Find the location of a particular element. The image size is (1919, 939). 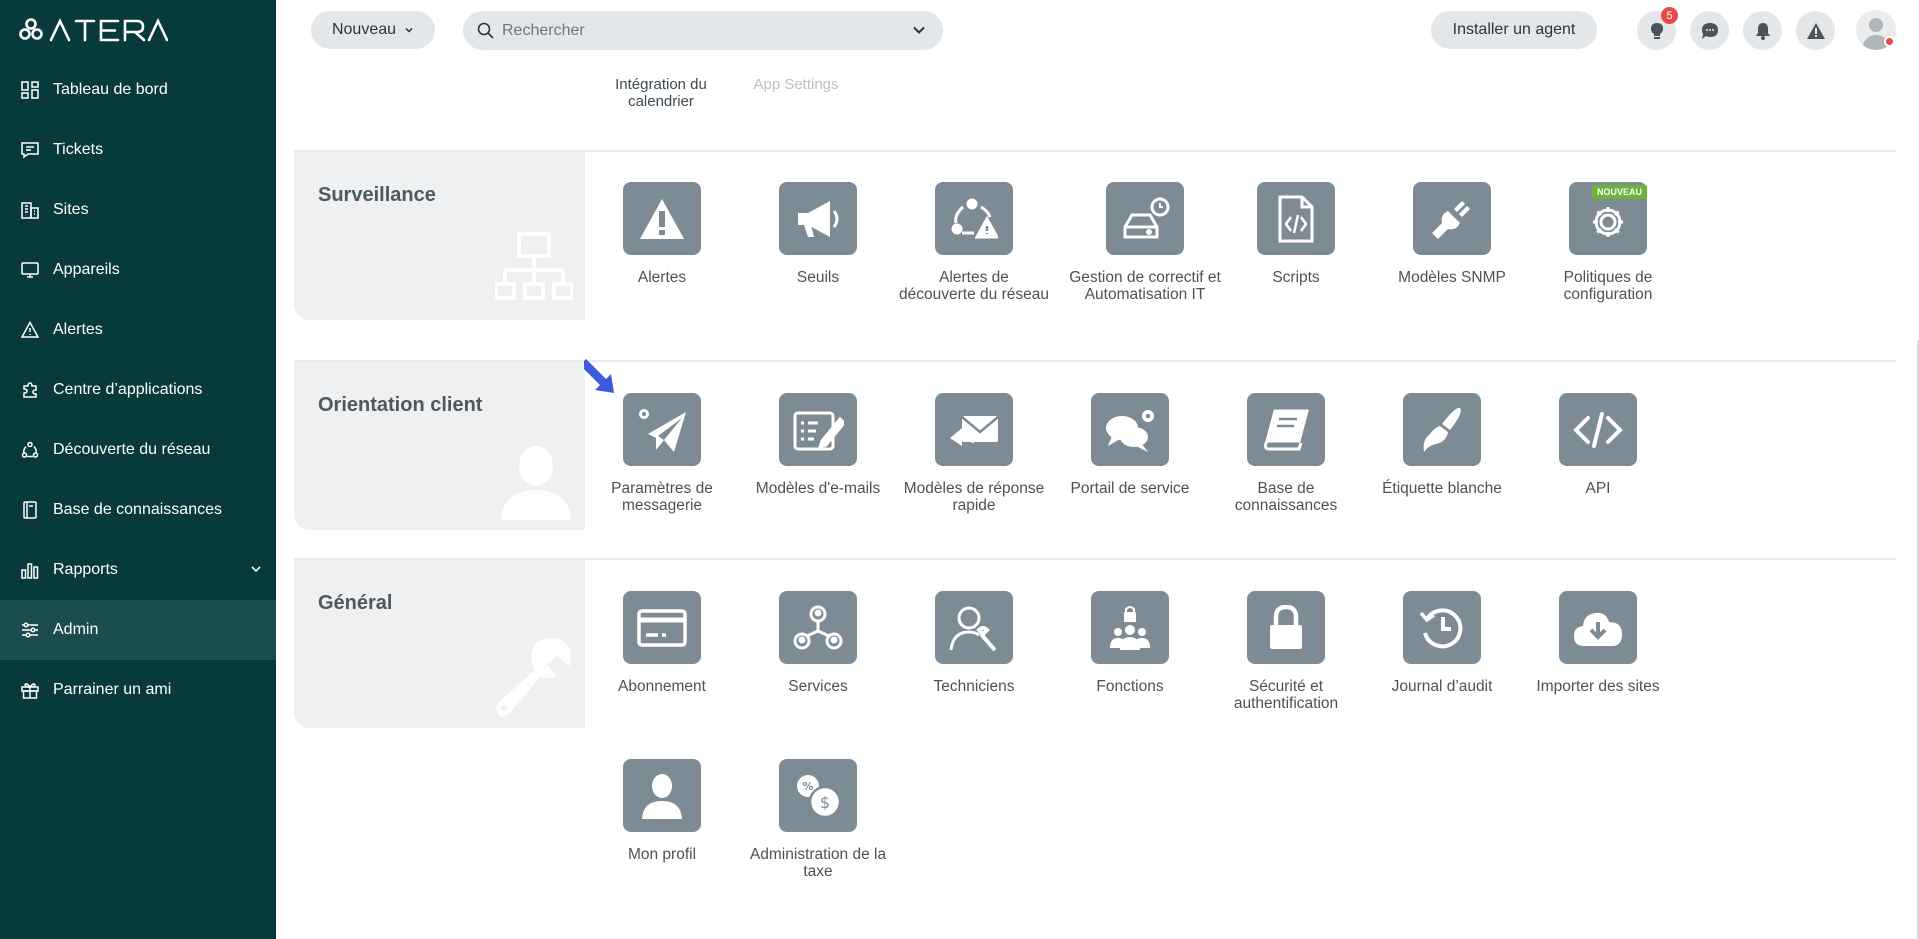

sidebar-item-dashboard: Tableau de bord is located at coordinates (138, 90).